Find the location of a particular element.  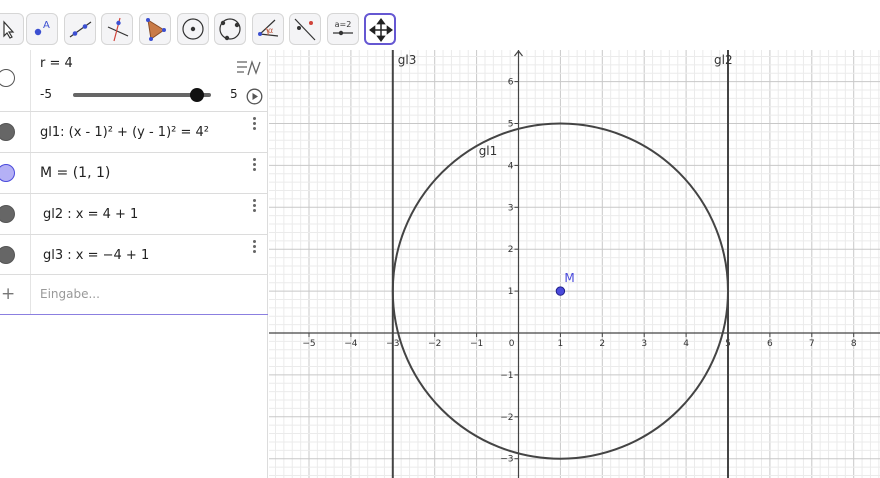

x-tick-label: 2 is located at coordinates (602, 344).